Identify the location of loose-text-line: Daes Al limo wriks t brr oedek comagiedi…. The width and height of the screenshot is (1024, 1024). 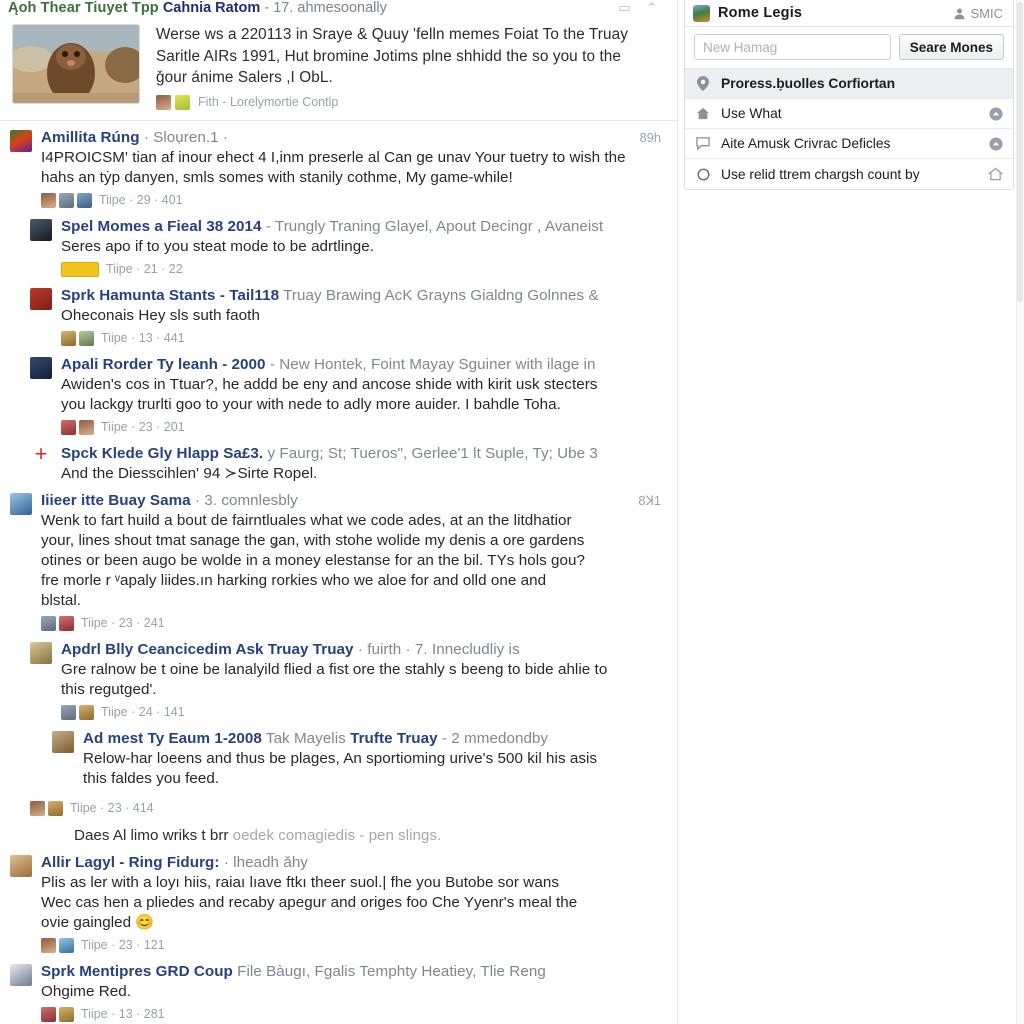
(336, 834).